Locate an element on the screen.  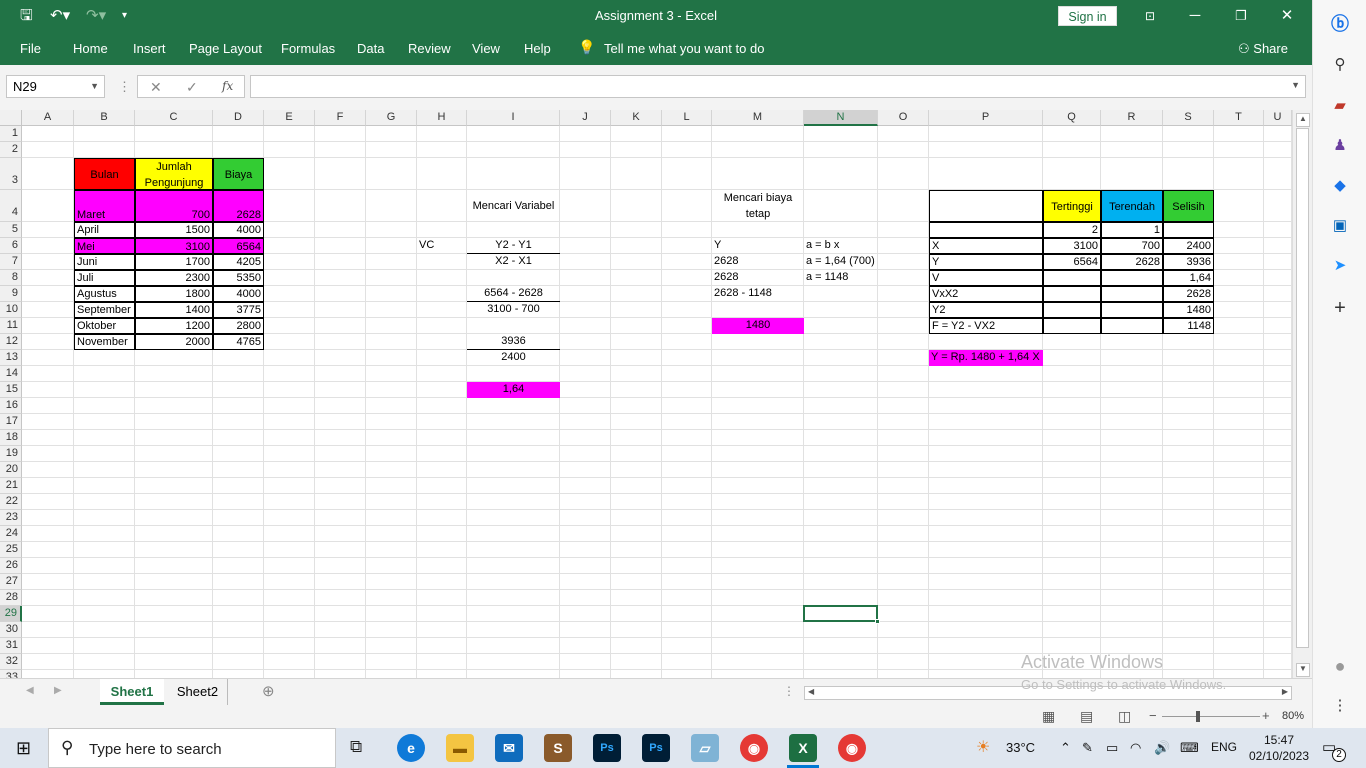
vertical-scrollbar: ▲ ▼ is located at coordinates (1302, 394).